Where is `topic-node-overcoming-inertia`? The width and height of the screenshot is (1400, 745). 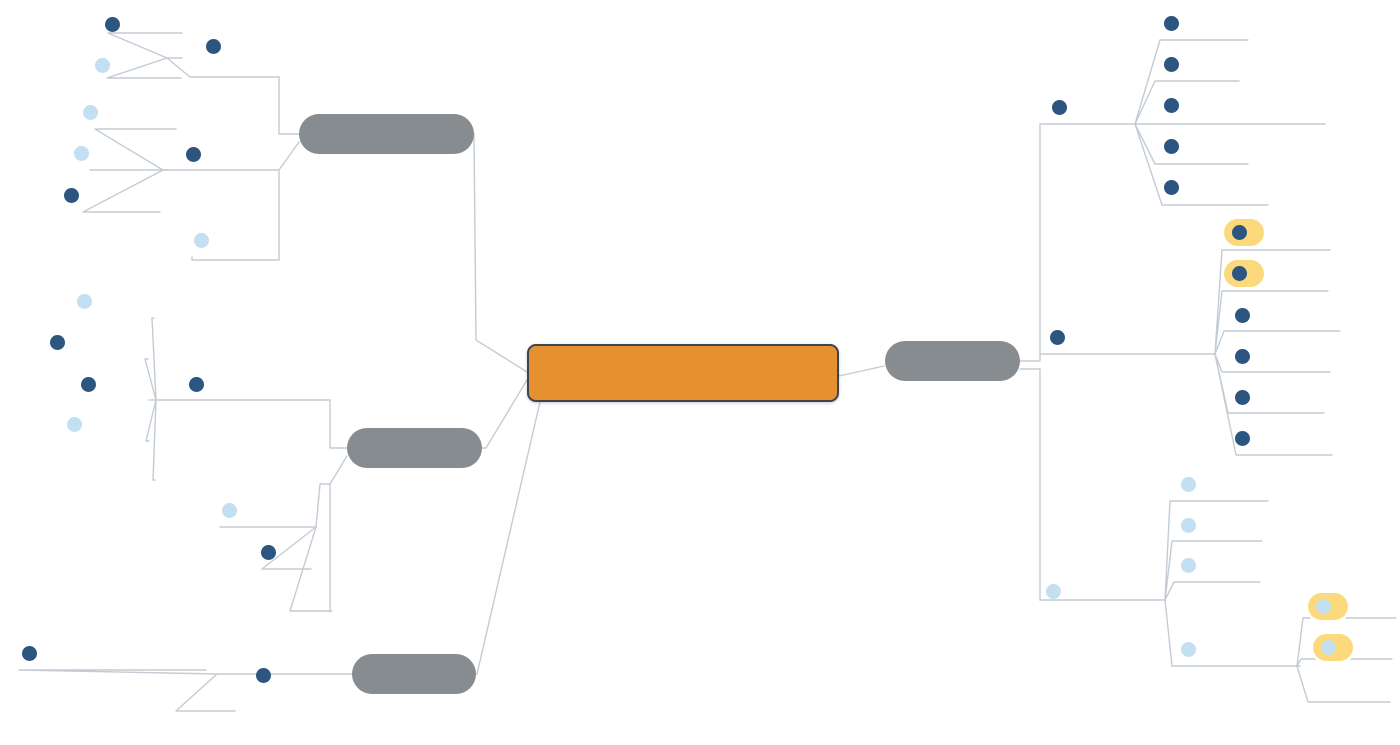 topic-node-overcoming-inertia is located at coordinates (1175, 105).